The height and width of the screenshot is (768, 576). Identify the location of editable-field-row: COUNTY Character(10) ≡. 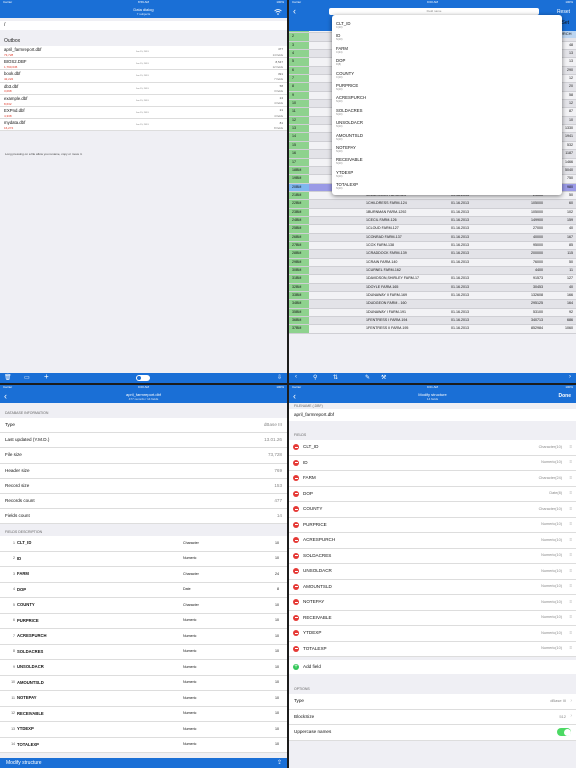
(432, 510).